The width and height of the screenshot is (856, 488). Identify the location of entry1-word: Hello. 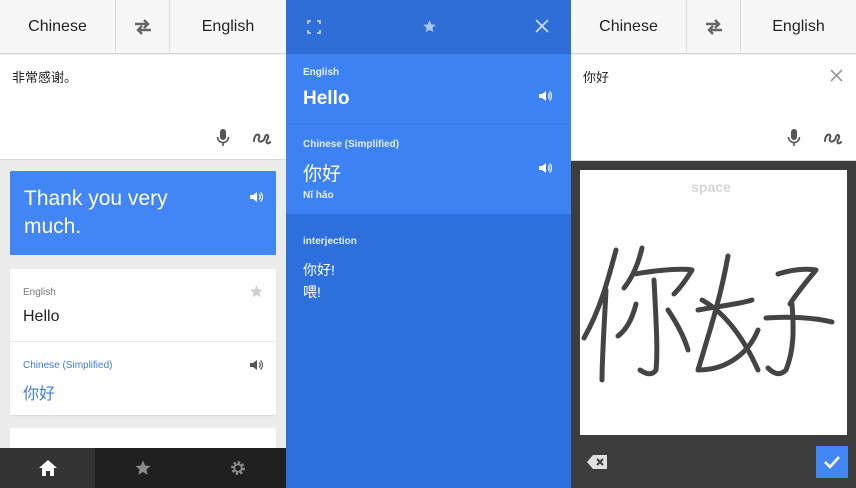
(41, 316).